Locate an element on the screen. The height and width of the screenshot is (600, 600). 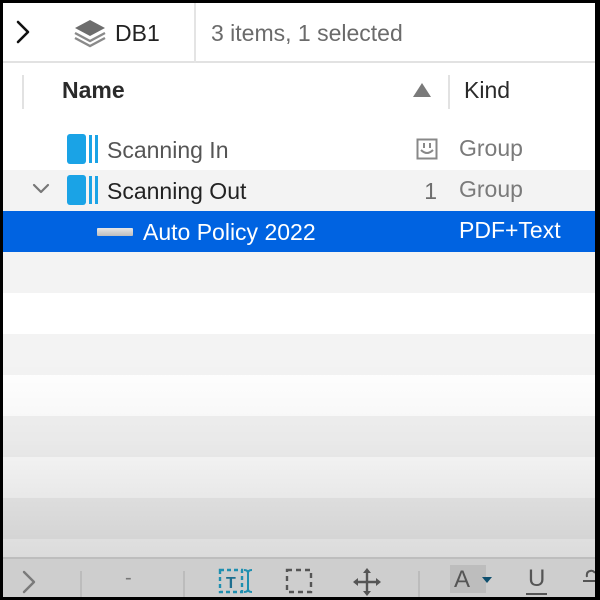
dropdown-arrow-icon is located at coordinates (487, 580).